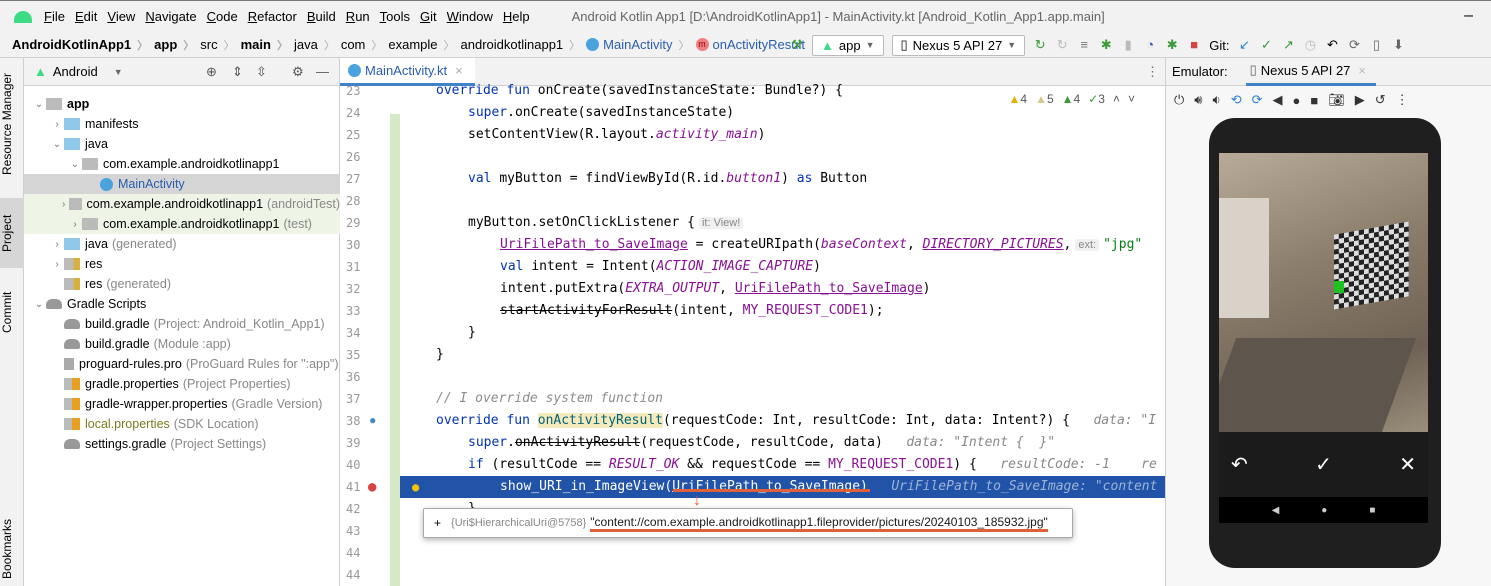 This screenshot has height=586, width=1491. I want to click on rotate-right-icon: ⟳, so click(1257, 100).